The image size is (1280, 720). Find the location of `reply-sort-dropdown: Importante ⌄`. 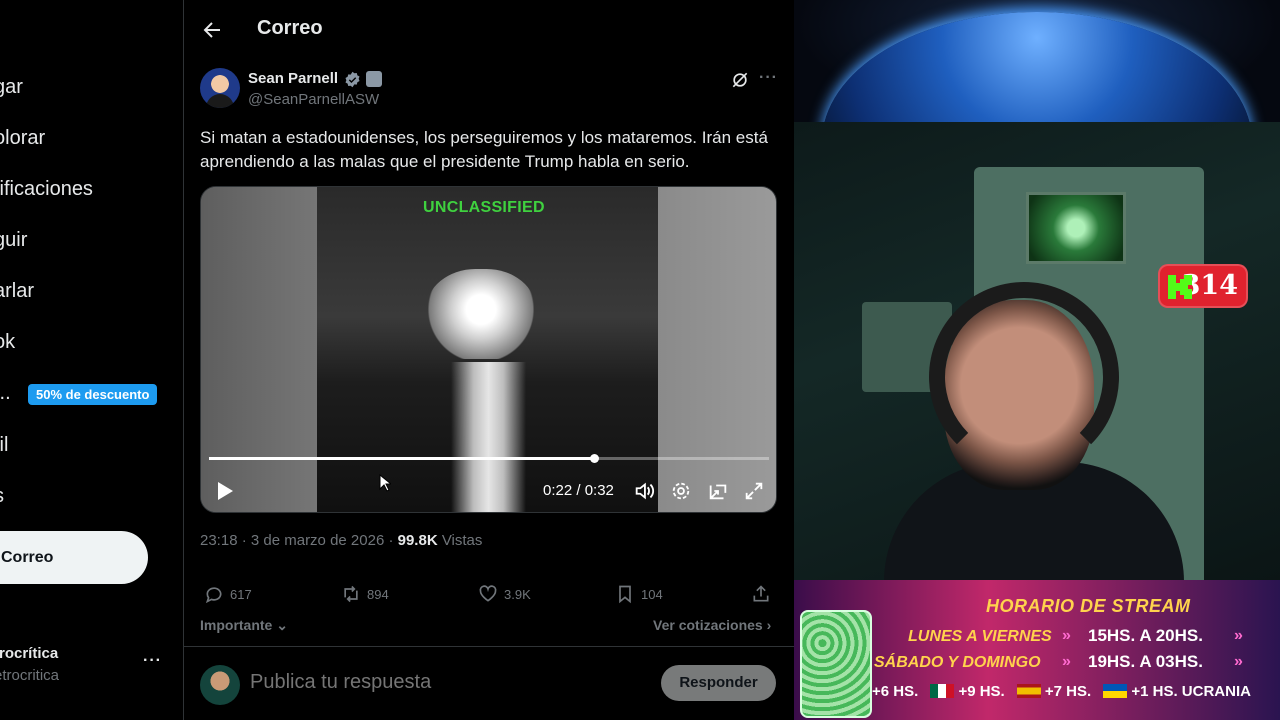

reply-sort-dropdown: Importante ⌄ is located at coordinates (244, 625).